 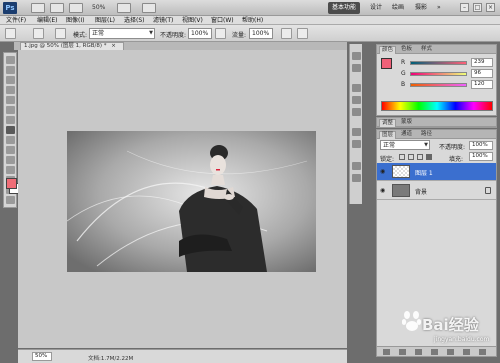 What do you see at coordinates (38, 8) in the screenshot?
I see `bridge-icon` at bounding box center [38, 8].